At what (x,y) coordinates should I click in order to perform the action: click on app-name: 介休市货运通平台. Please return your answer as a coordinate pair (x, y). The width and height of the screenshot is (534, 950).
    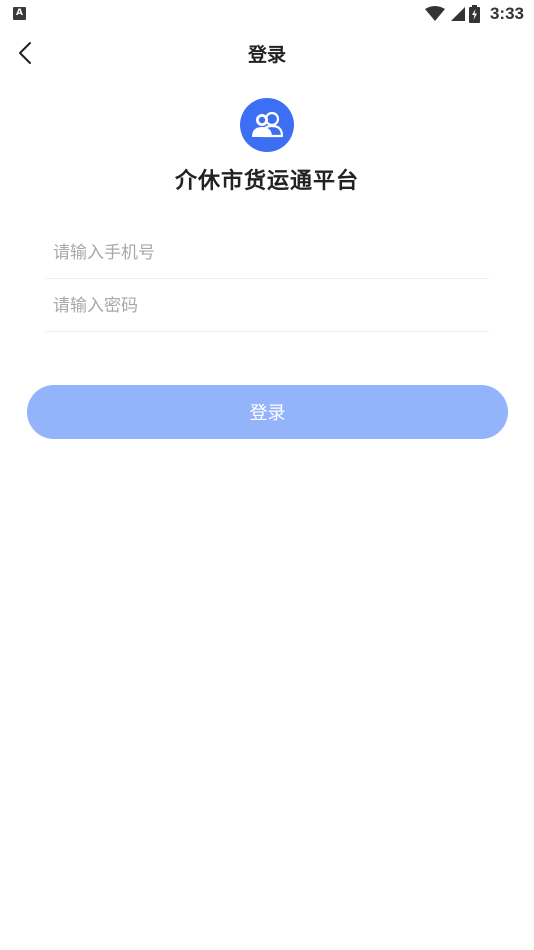
    Looking at the image, I should click on (266, 181).